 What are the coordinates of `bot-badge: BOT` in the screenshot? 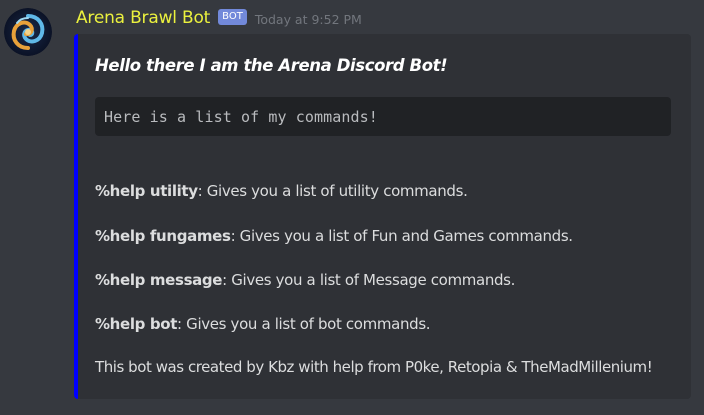 It's located at (232, 17).